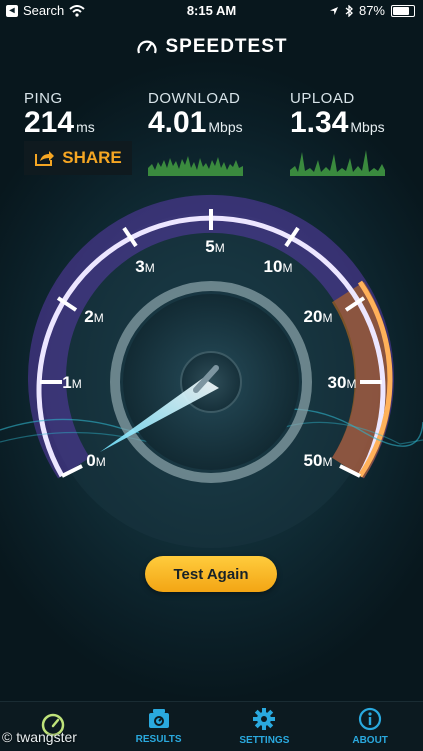  Describe the element at coordinates (158, 718) in the screenshot. I see `results-icon` at that location.